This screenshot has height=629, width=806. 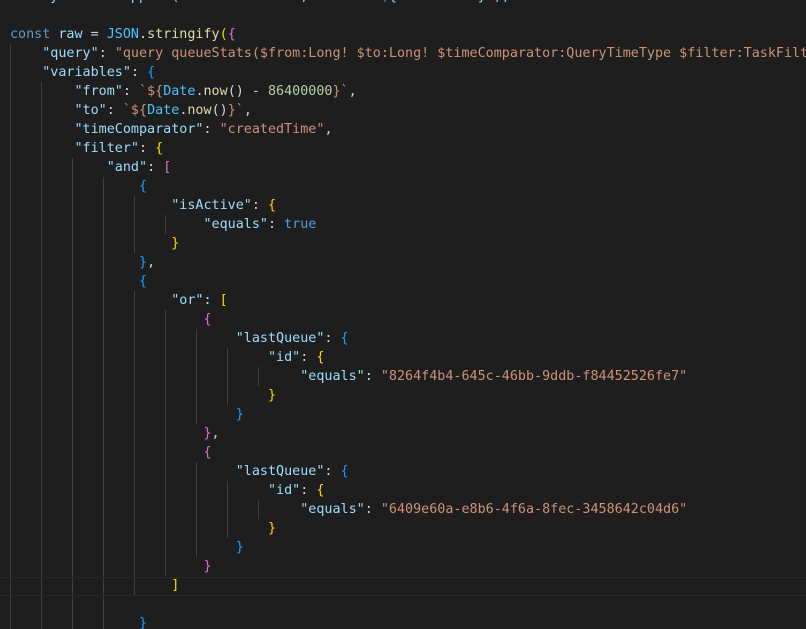 What do you see at coordinates (175, 585) in the screenshot?
I see `code-token: ]` at bounding box center [175, 585].